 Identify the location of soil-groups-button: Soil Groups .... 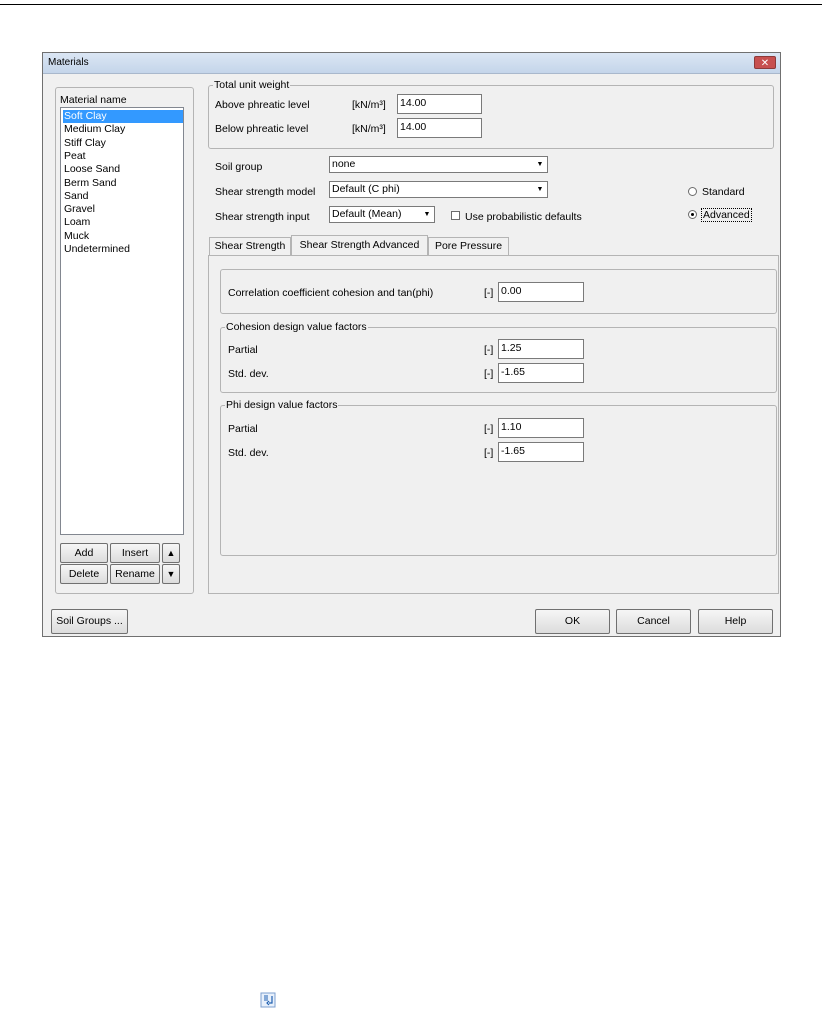
(89, 621).